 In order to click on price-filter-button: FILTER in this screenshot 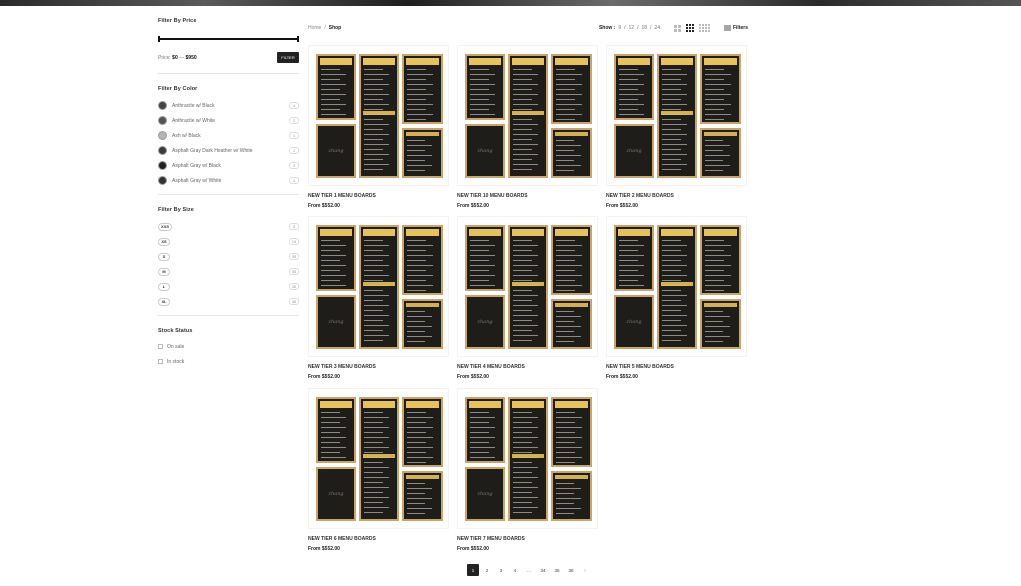, I will do `click(288, 57)`.